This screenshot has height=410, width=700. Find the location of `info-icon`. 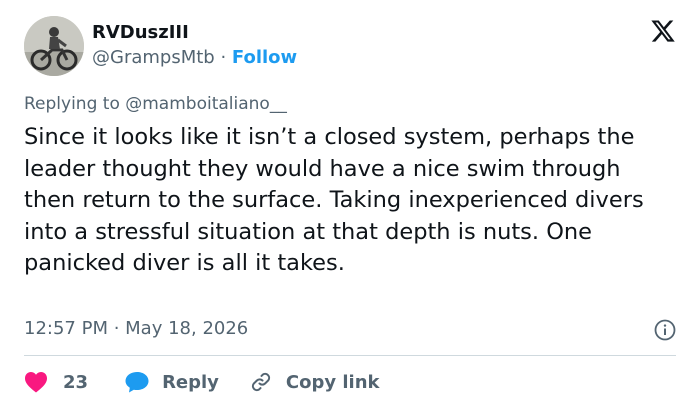

info-icon is located at coordinates (665, 330).